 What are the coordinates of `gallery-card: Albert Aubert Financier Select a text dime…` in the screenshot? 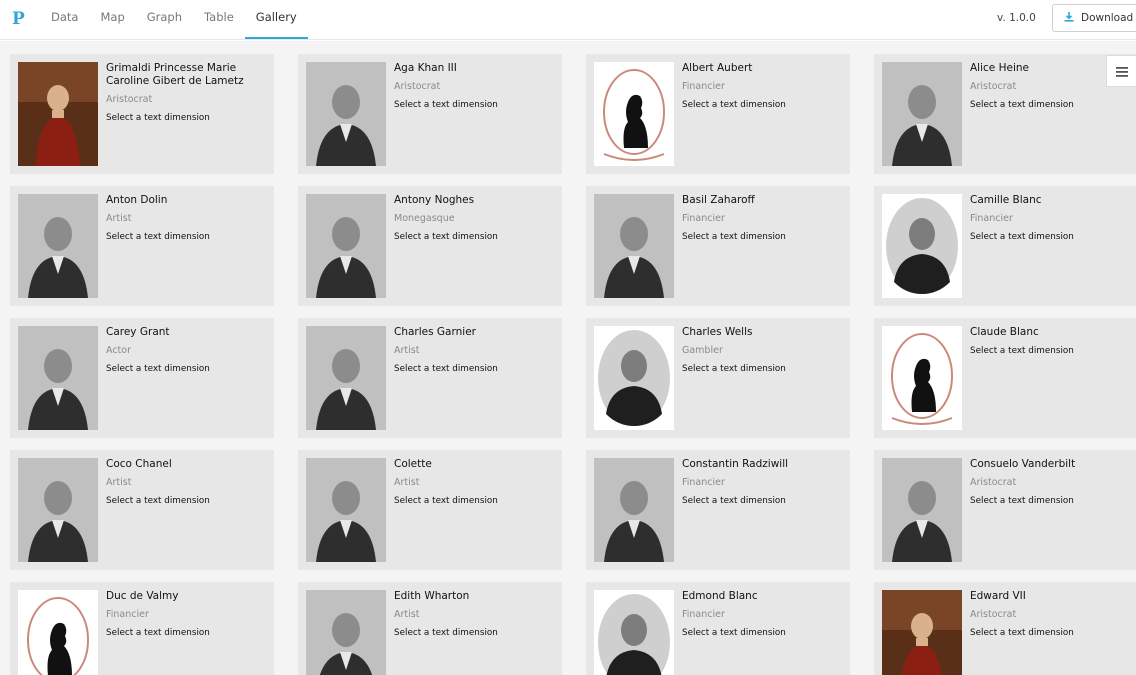 It's located at (718, 114).